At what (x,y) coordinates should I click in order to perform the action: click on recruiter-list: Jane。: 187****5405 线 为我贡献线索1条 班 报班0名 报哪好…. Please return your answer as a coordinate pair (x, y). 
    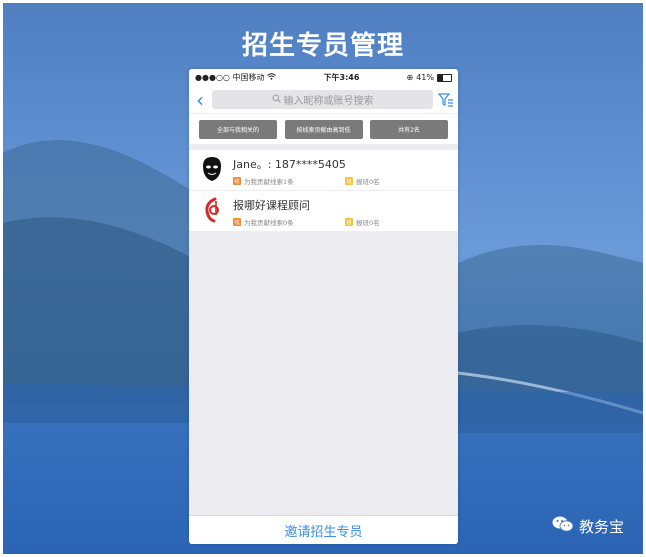
    Looking at the image, I should click on (323, 191).